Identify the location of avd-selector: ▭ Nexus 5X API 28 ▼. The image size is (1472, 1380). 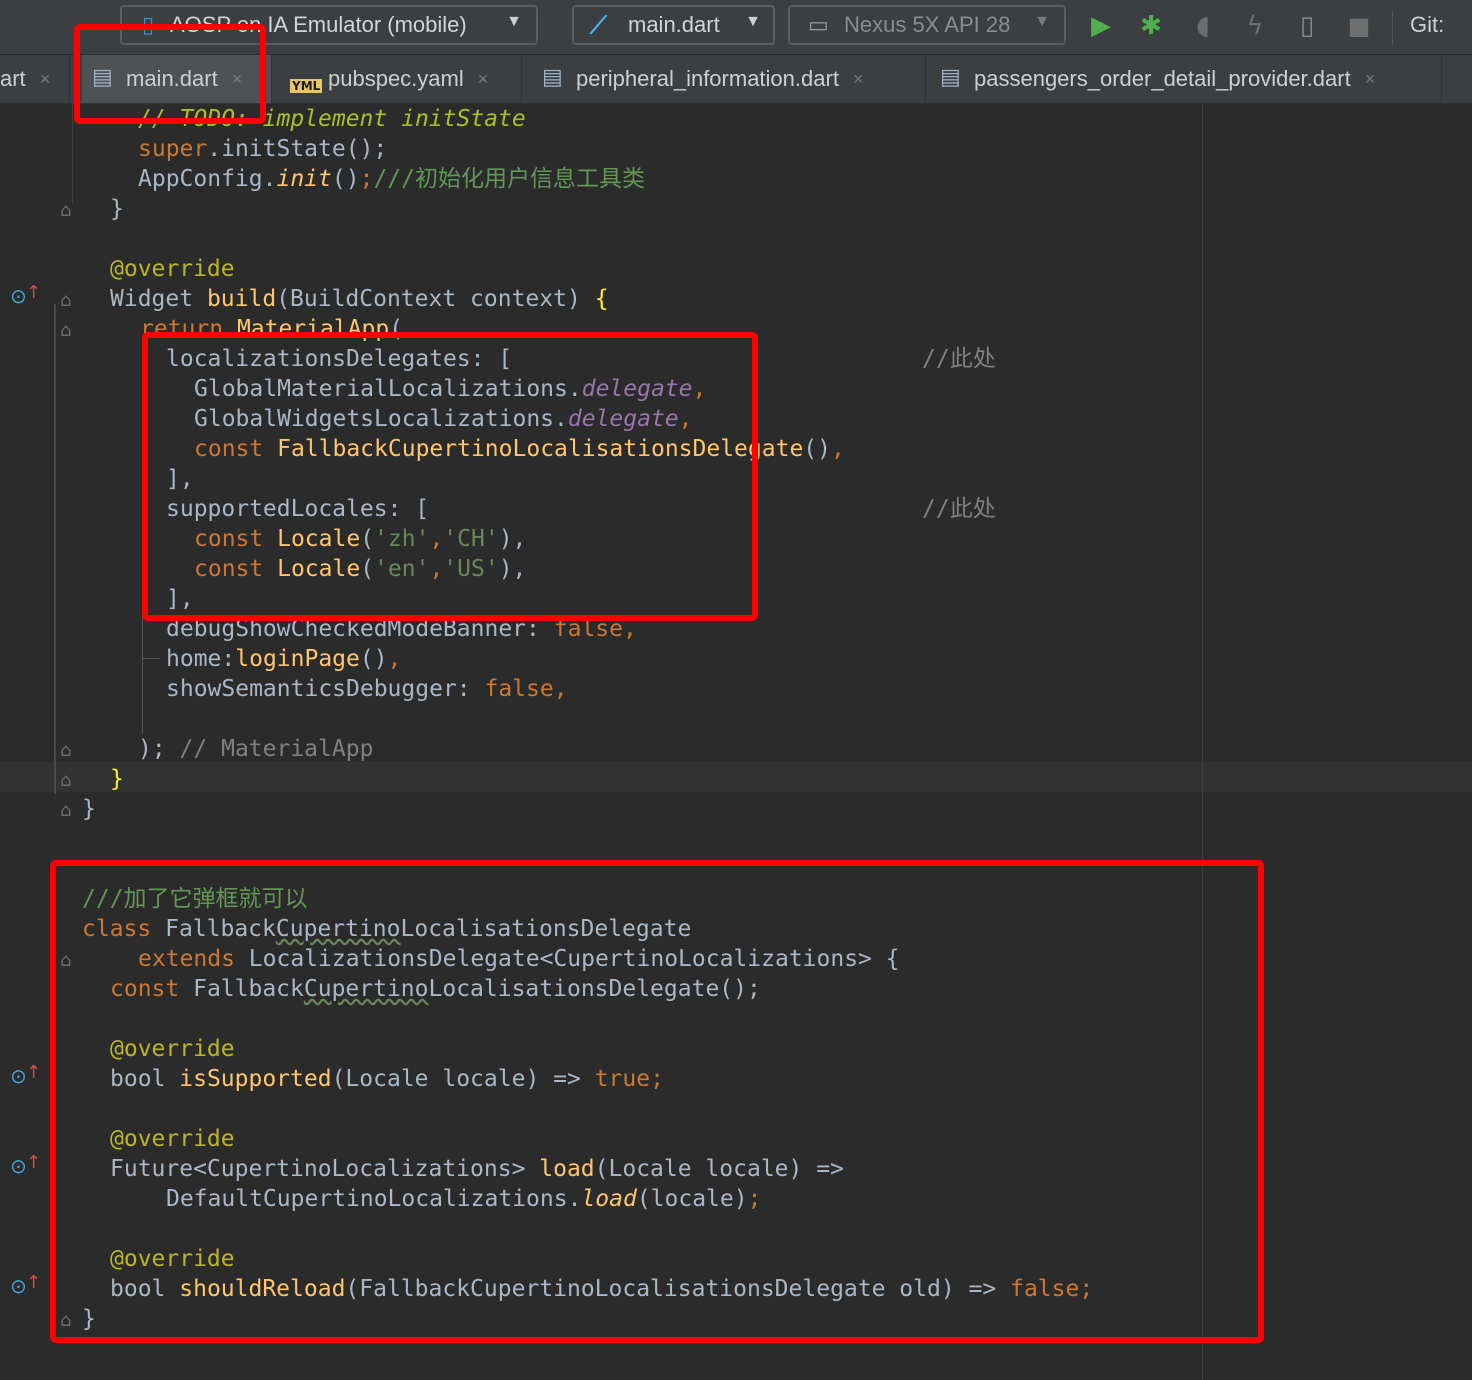
(927, 25).